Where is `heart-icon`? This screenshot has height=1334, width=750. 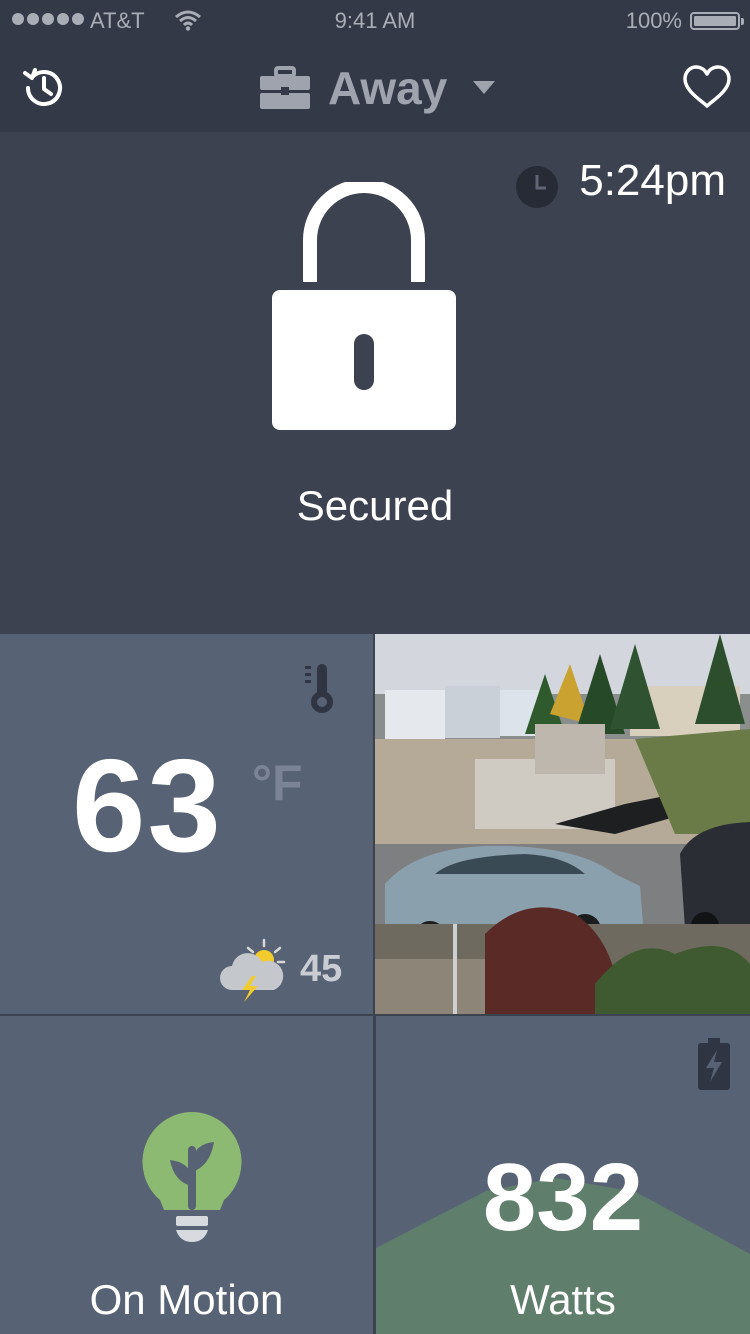 heart-icon is located at coordinates (707, 87).